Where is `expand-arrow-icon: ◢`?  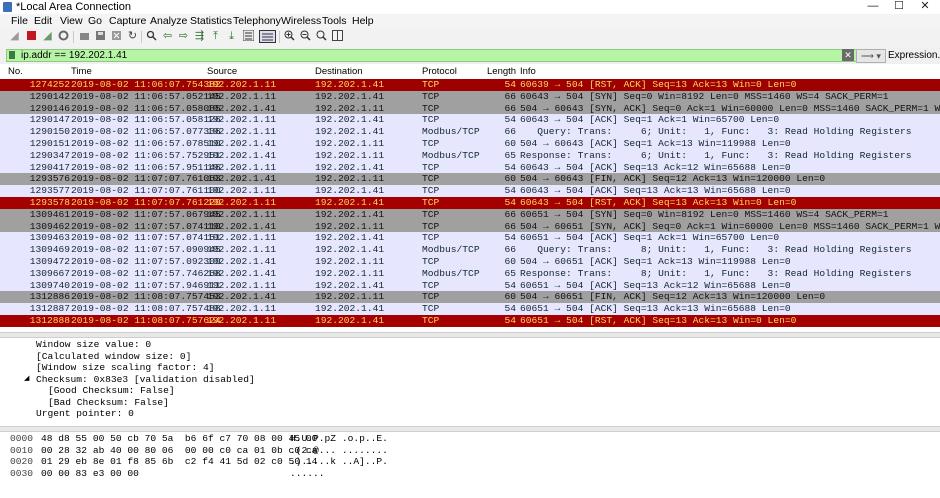
expand-arrow-icon: ◢ is located at coordinates (29, 380).